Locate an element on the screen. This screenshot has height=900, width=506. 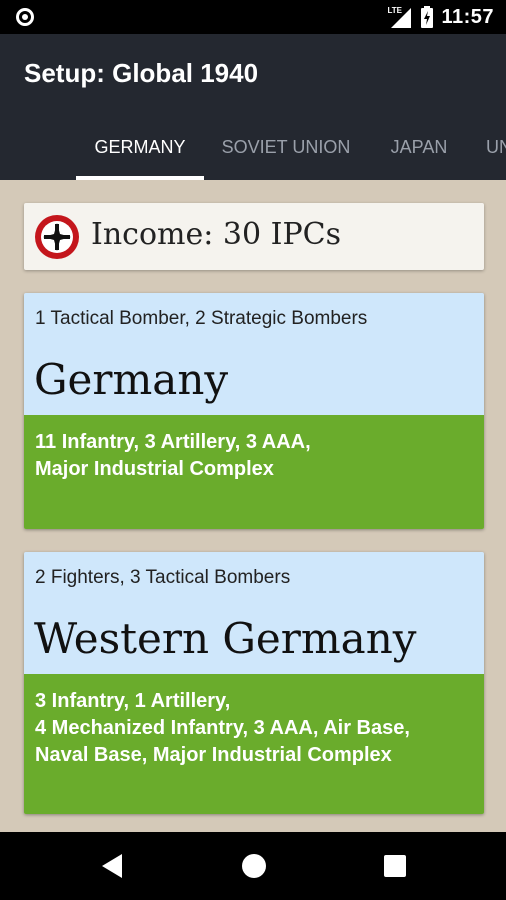
page-title: Setup: Global 1940 is located at coordinates (141, 73).